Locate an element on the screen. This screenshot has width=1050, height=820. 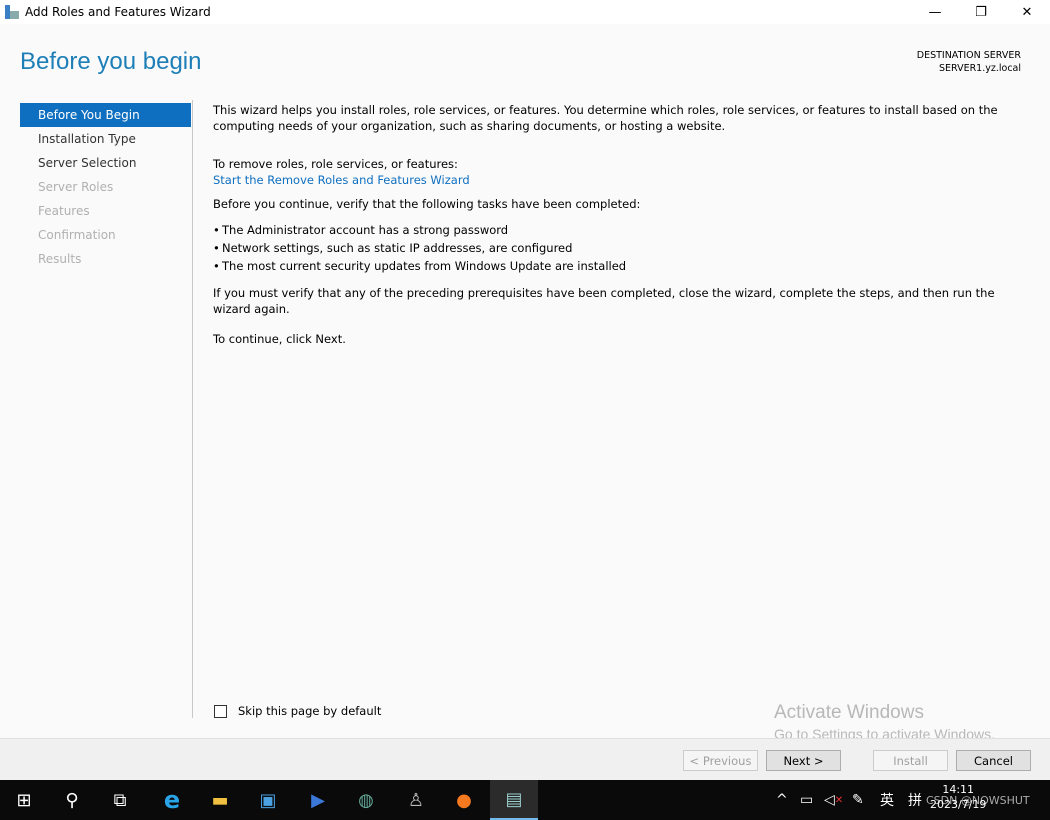
internet-explorer-icon: e is located at coordinates (172, 800).